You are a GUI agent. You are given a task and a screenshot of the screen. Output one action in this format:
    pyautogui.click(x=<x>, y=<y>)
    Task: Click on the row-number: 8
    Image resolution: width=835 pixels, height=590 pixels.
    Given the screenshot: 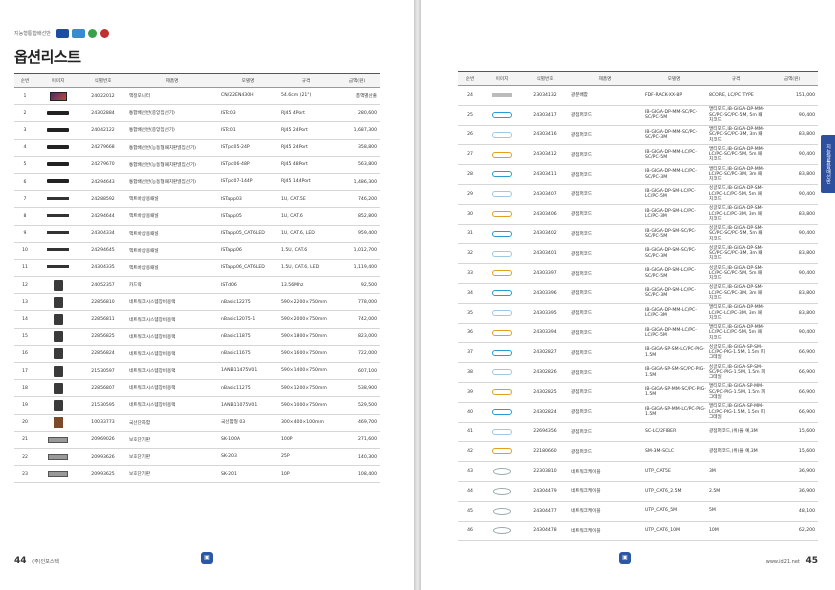 What is the action you would take?
    pyautogui.click(x=25, y=216)
    